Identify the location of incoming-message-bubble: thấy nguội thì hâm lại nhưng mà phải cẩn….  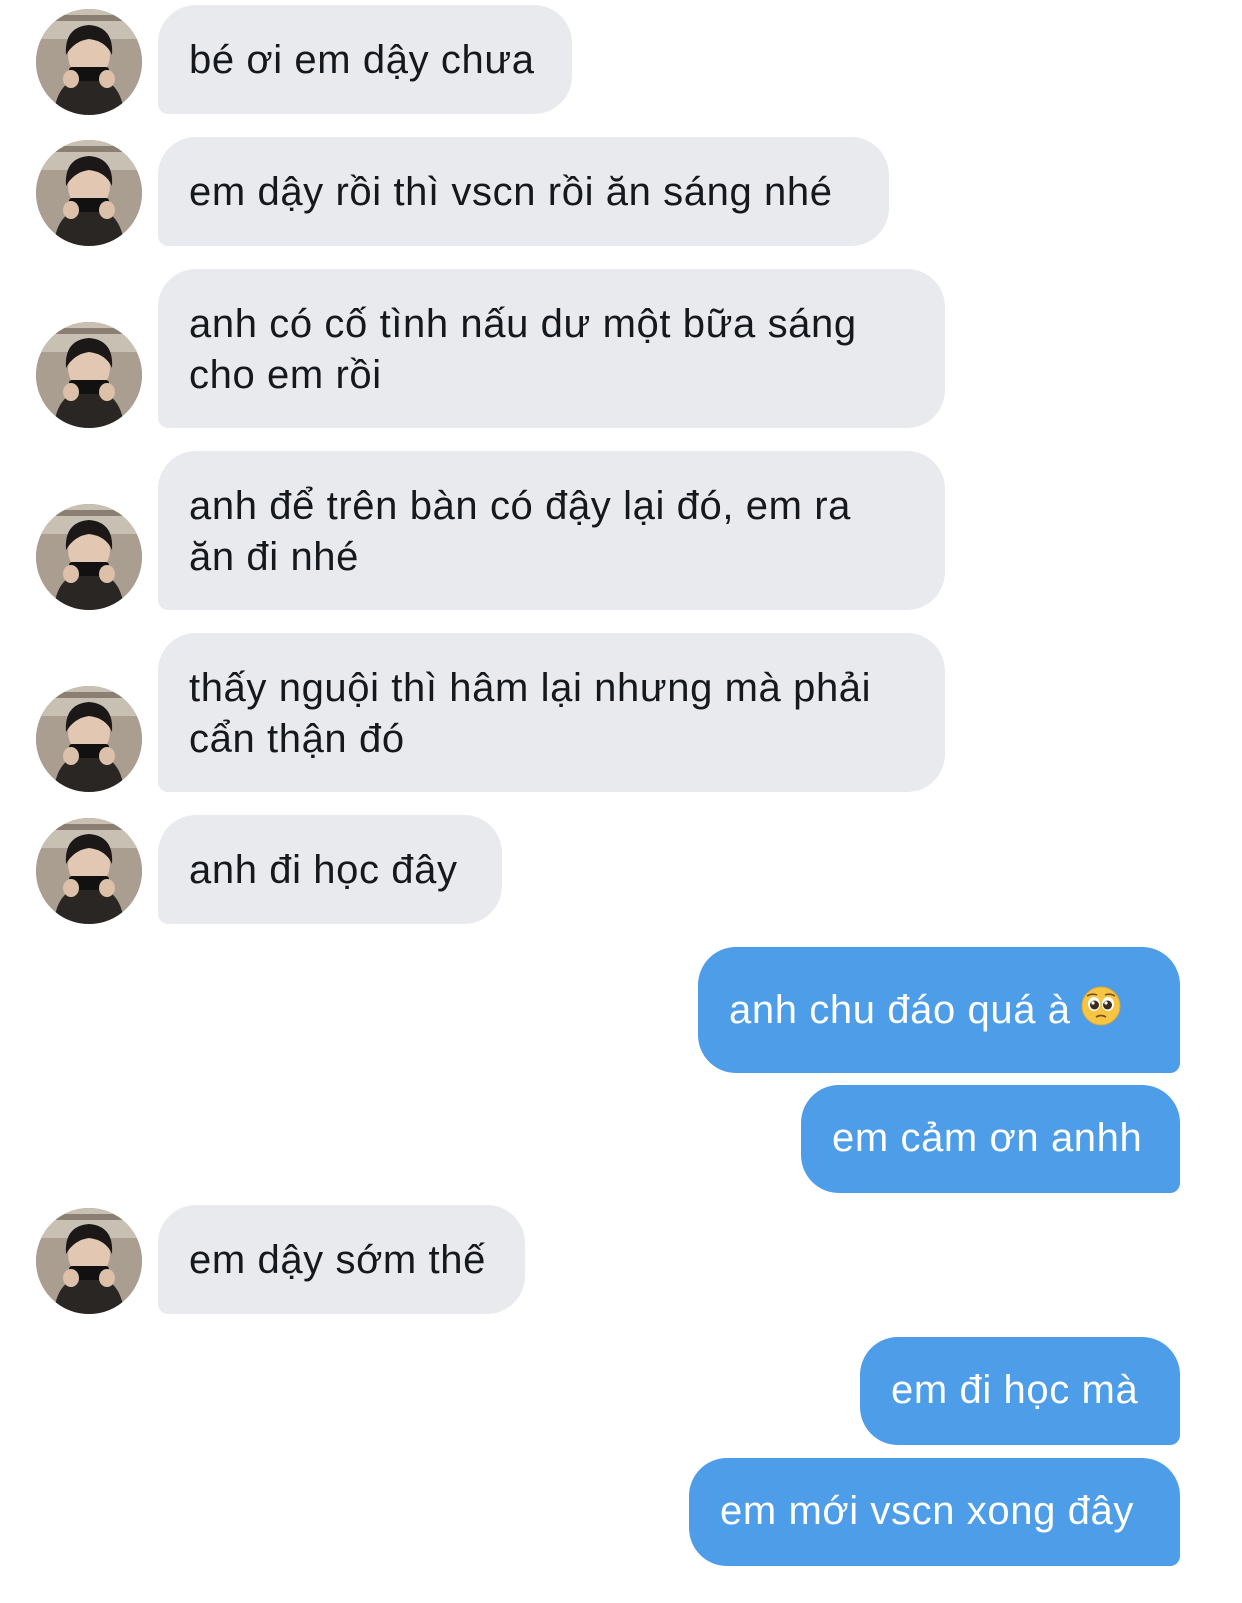
(551, 712).